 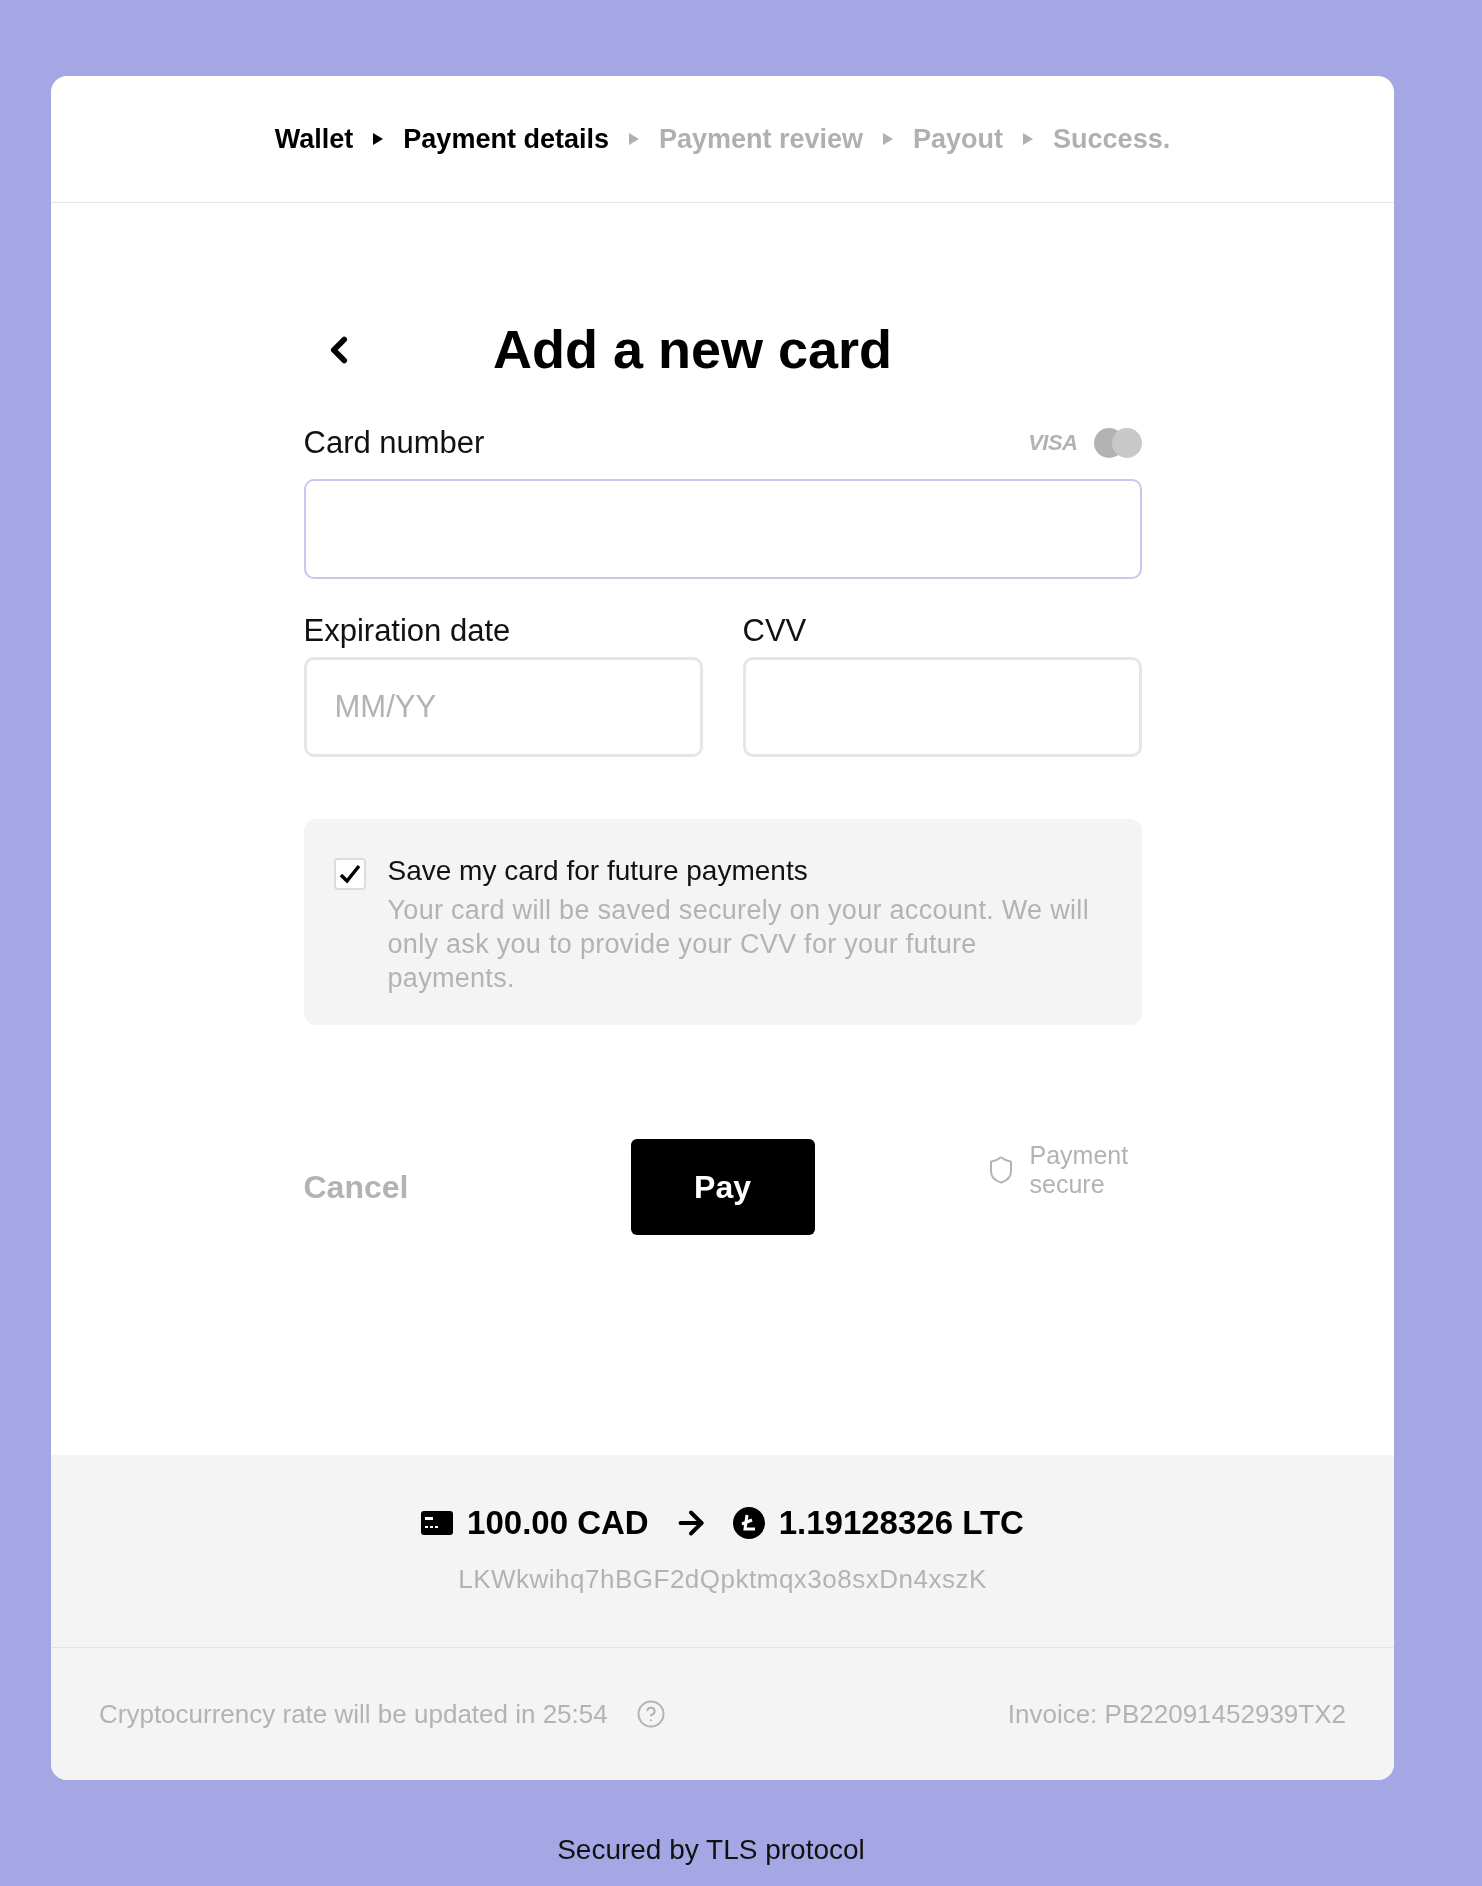 I want to click on breadcrumb-step: Wallet, so click(x=314, y=139).